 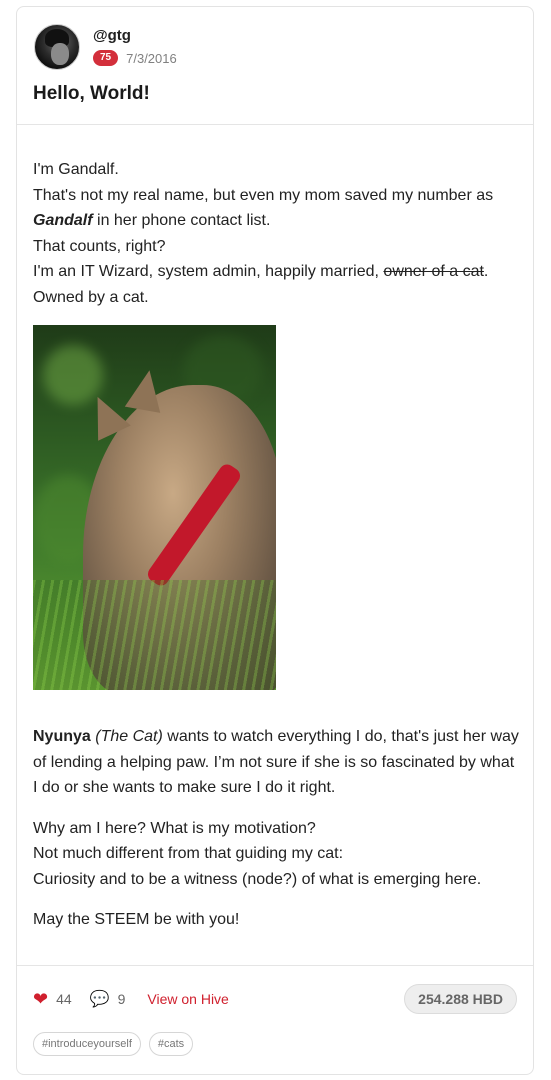 I want to click on like-count: 44, so click(x=64, y=999).